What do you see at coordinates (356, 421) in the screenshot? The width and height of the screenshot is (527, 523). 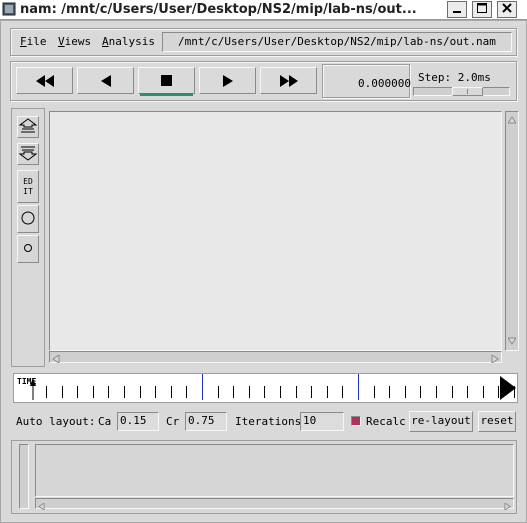 I see `recalc-checkbox` at bounding box center [356, 421].